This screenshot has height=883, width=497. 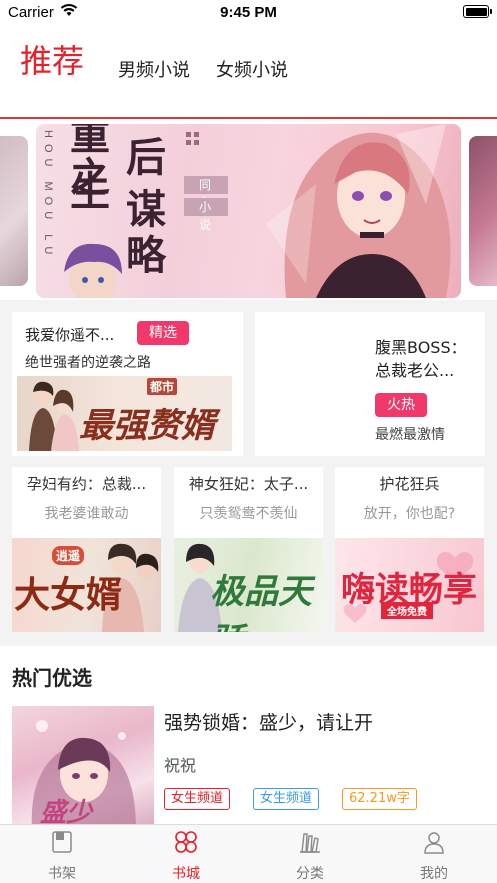 What do you see at coordinates (162, 386) in the screenshot?
I see `cover-genre: 都市` at bounding box center [162, 386].